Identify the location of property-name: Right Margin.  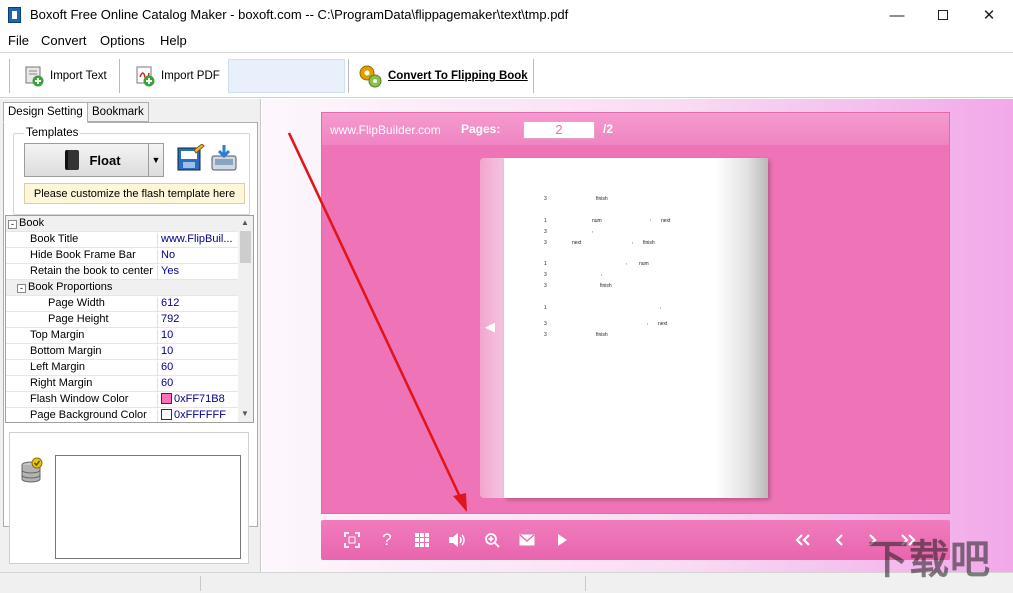
(82, 384).